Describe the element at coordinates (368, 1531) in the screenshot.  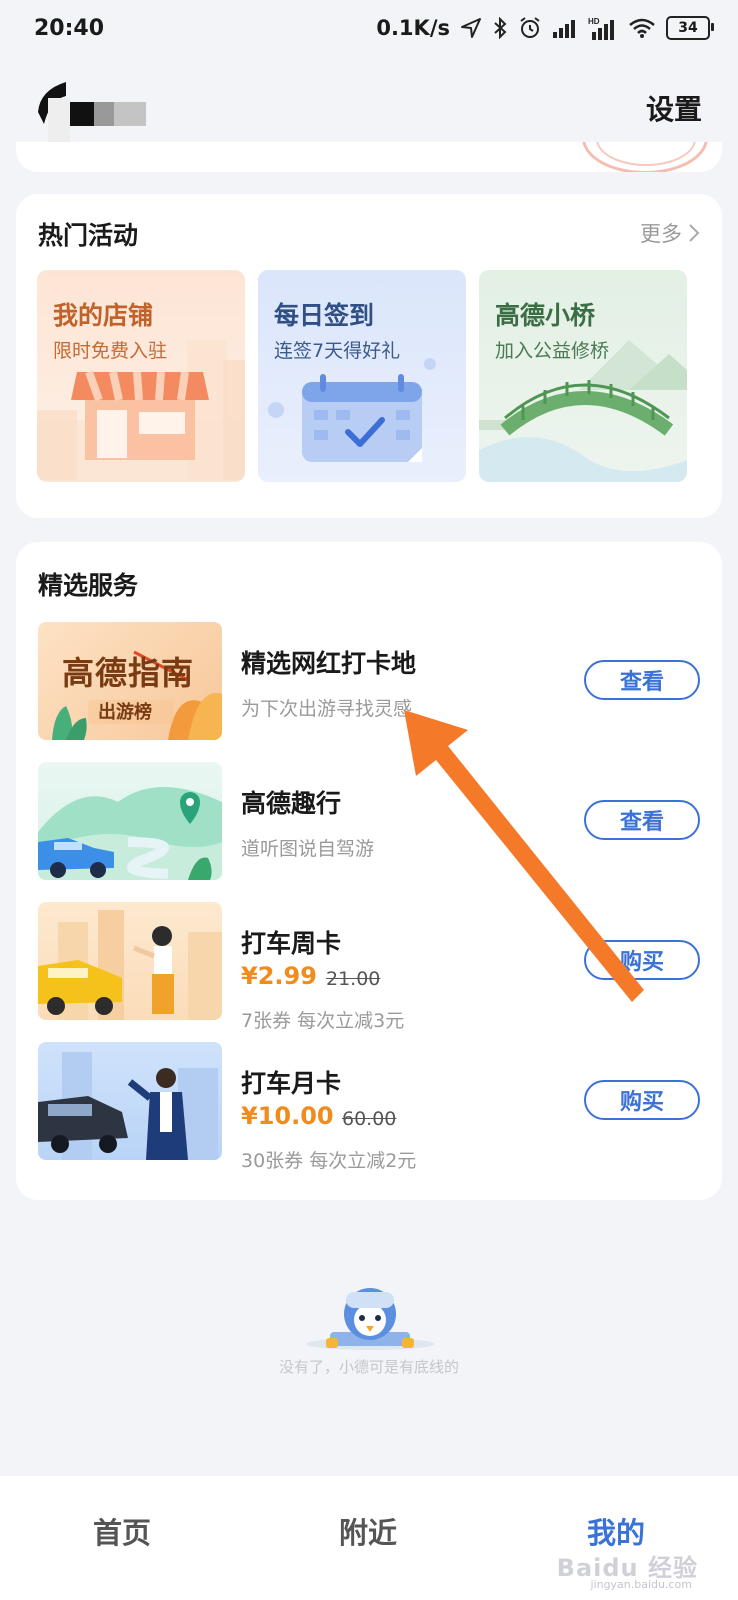
I see `nav-nearby: 附近` at that location.